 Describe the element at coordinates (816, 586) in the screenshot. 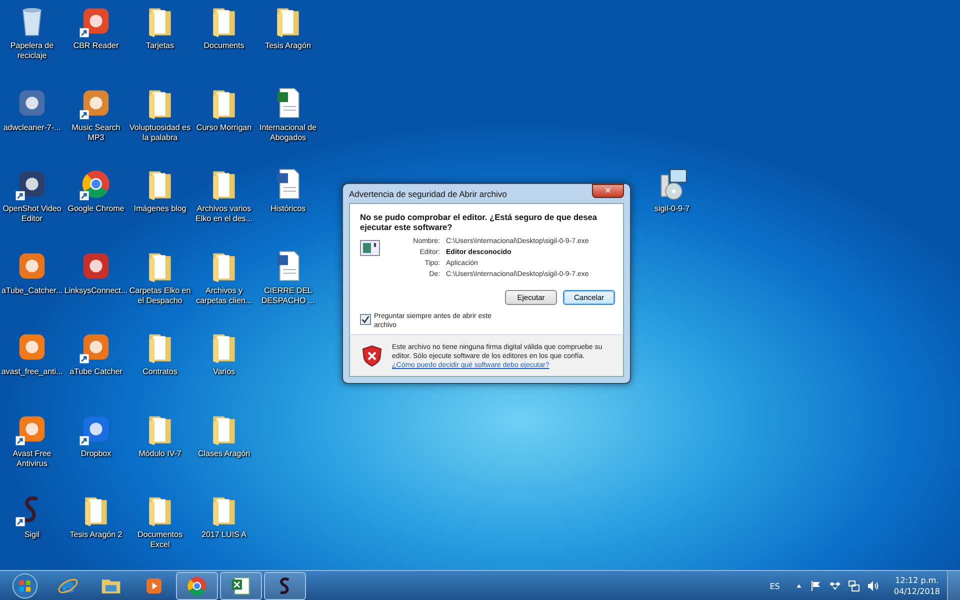

I see `flag-icon` at that location.